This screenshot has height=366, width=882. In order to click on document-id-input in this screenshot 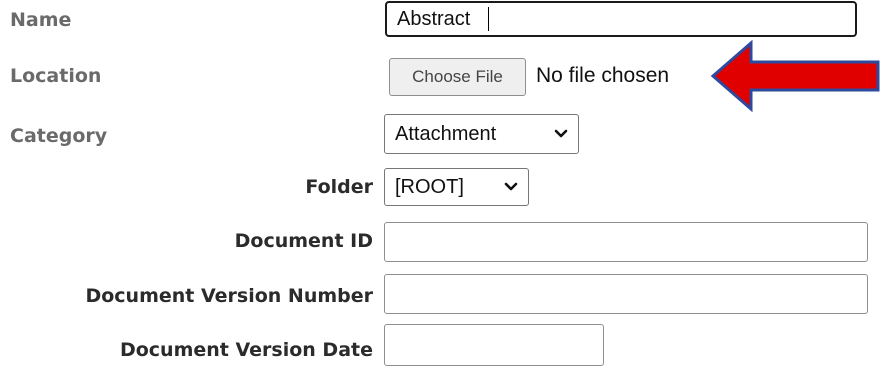, I will do `click(626, 242)`.